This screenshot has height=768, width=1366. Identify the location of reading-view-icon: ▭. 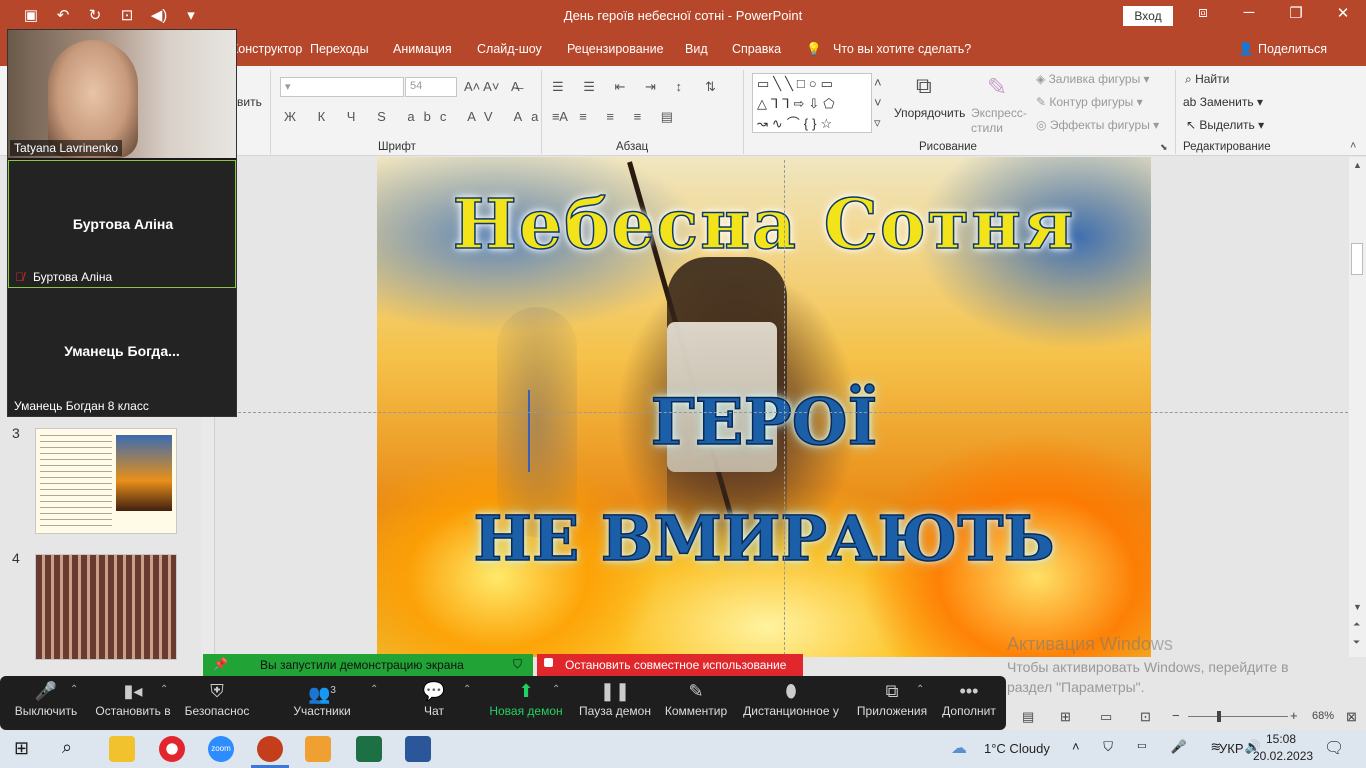
(1106, 717).